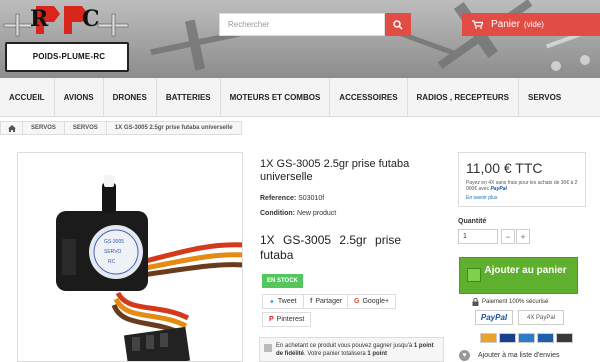 Image resolution: width=600 pixels, height=362 pixels. I want to click on svg-text: SERVO, so click(113, 252).